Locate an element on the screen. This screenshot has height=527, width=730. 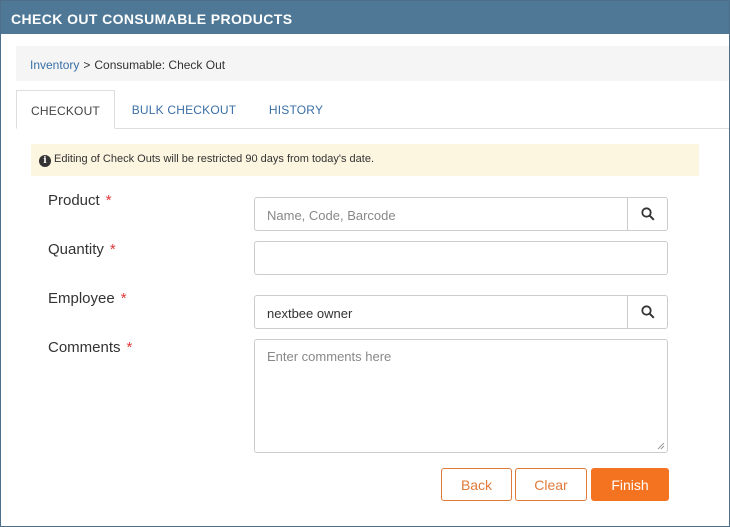
employee-label: Employee * is located at coordinates (87, 298).